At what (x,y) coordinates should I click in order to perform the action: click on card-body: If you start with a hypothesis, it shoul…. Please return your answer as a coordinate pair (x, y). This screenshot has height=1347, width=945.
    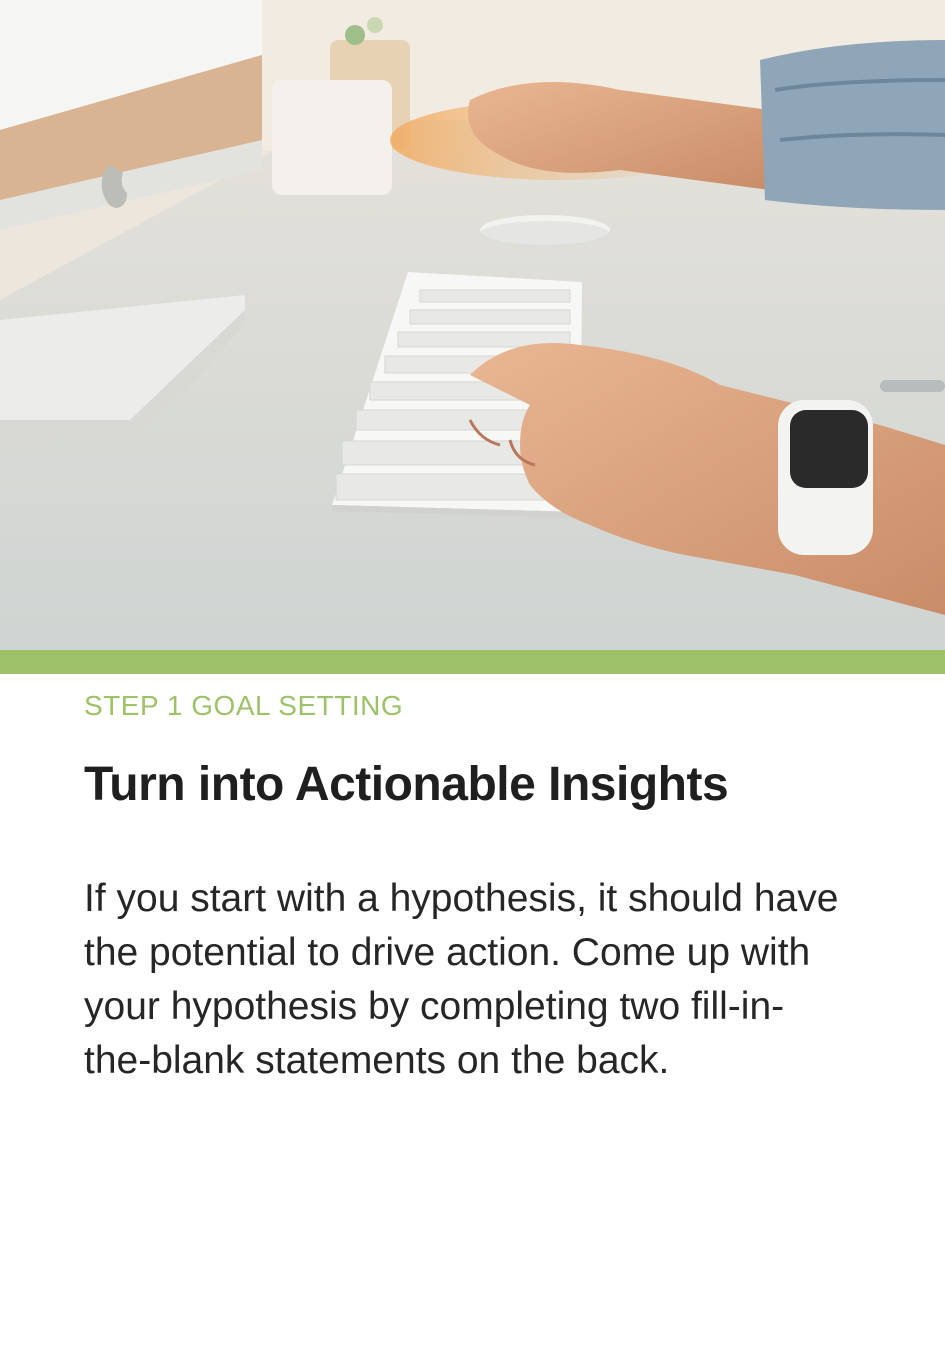
    Looking at the image, I should click on (461, 979).